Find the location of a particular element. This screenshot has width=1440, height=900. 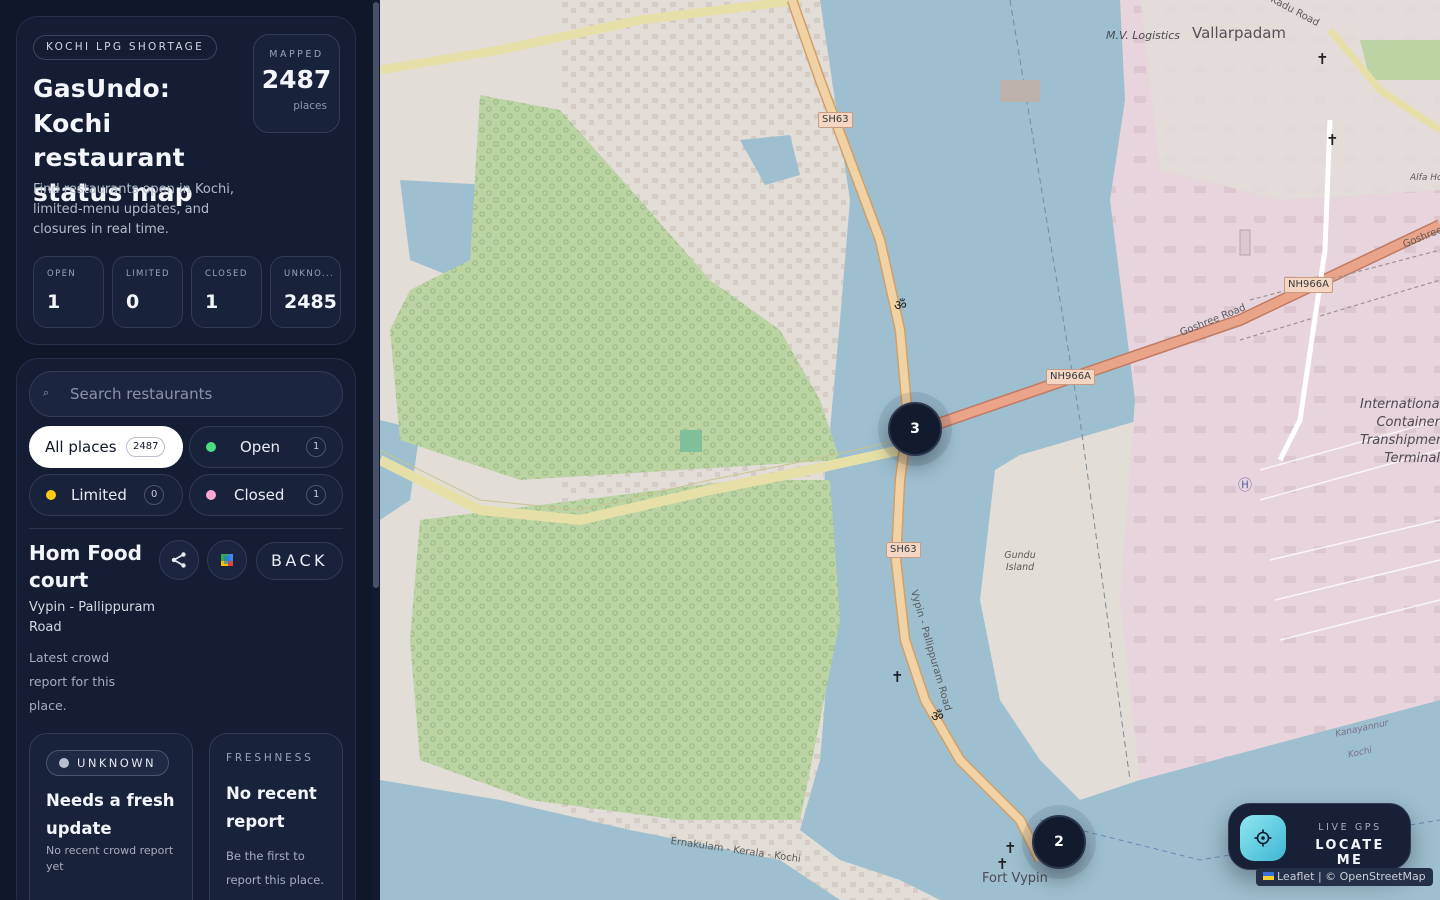

sidebar-scrollbar is located at coordinates (376, 450).